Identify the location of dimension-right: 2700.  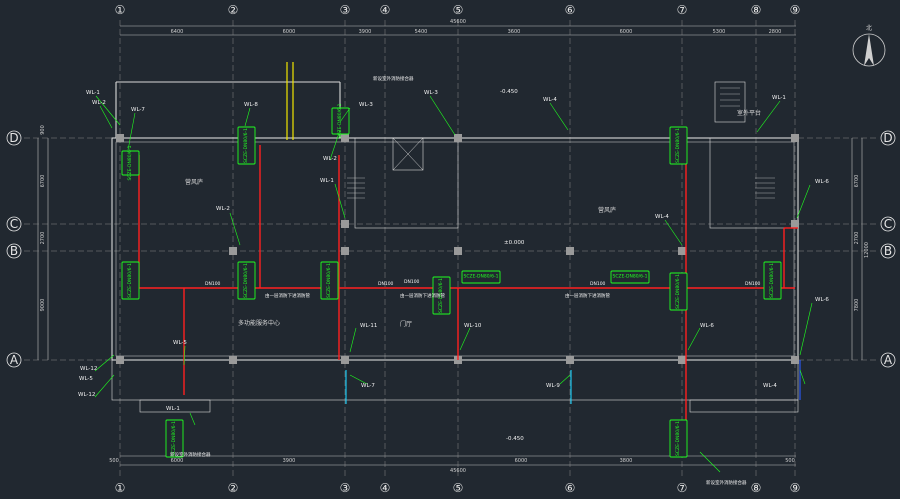
(857, 238).